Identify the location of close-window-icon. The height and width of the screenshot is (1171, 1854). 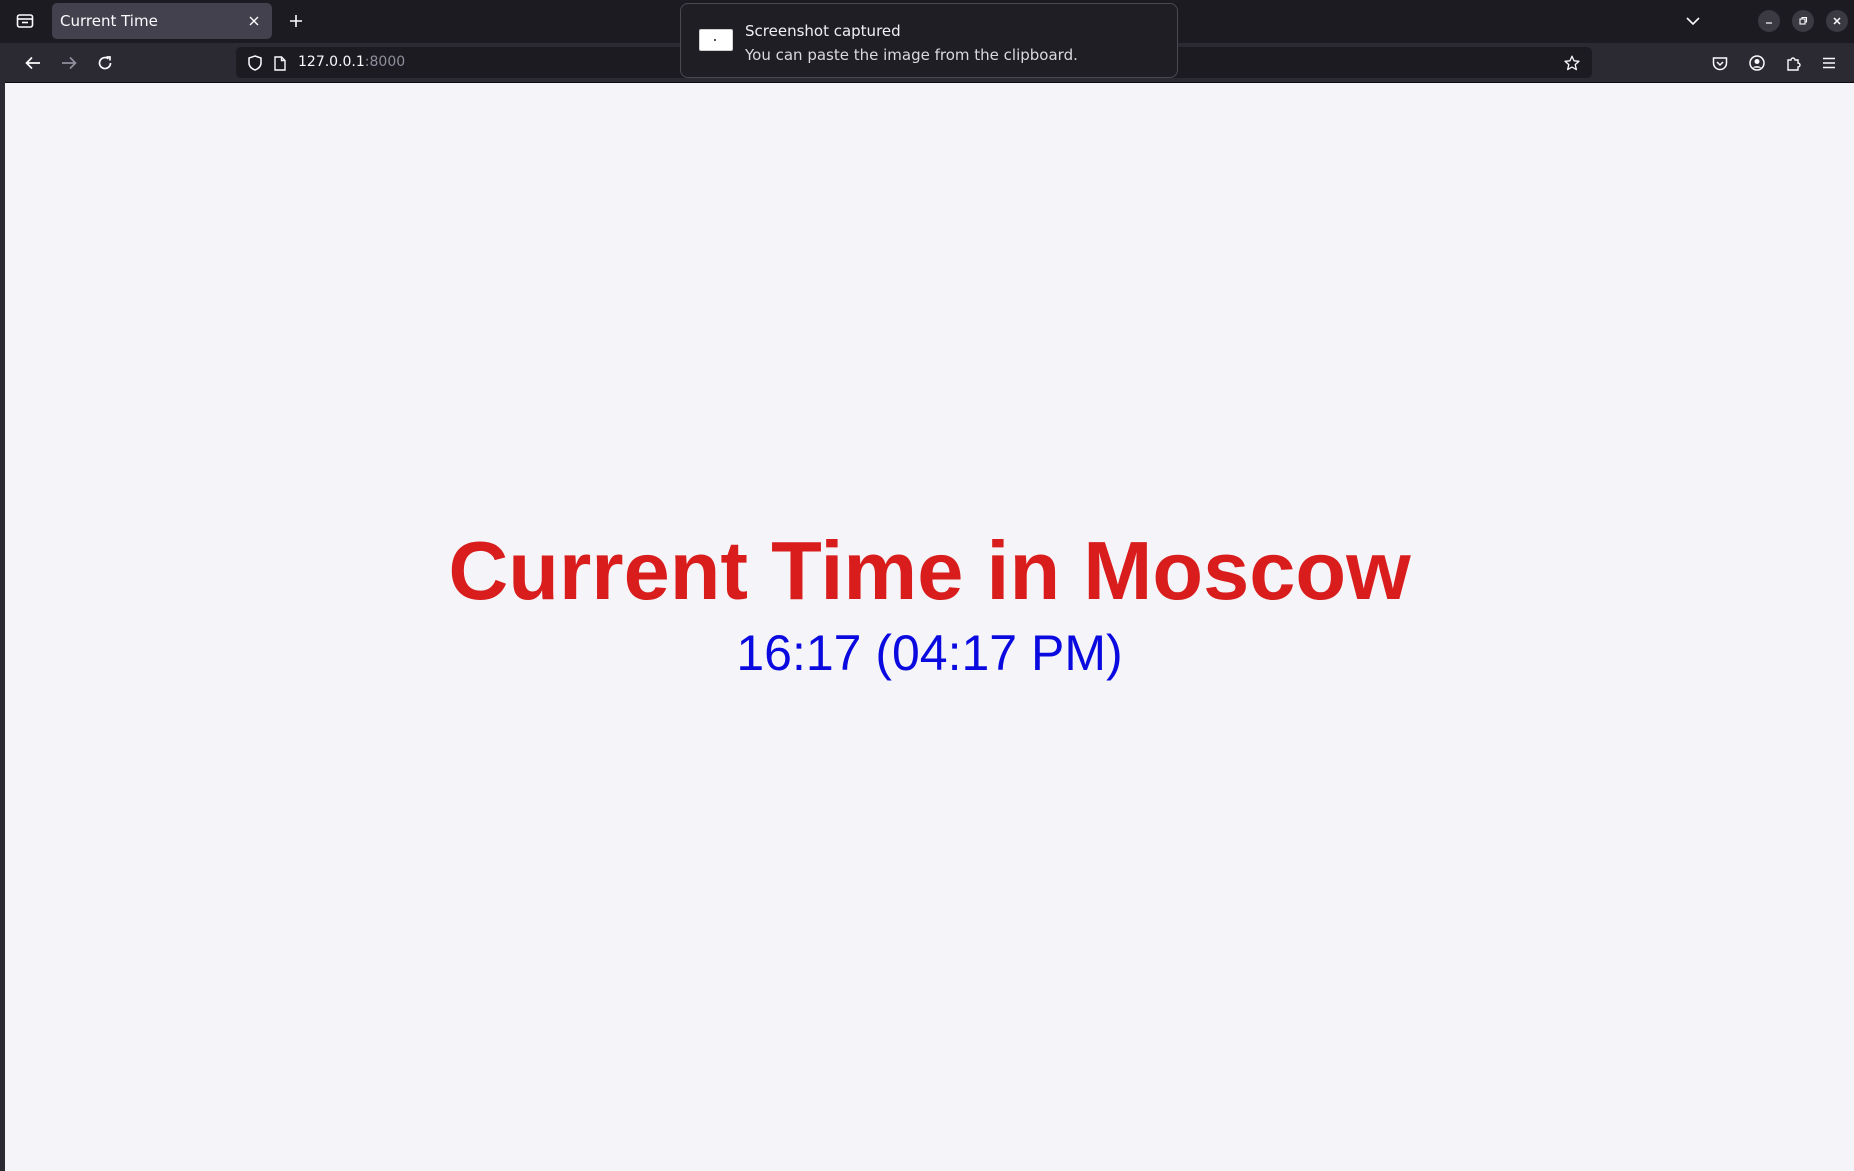
(1837, 21).